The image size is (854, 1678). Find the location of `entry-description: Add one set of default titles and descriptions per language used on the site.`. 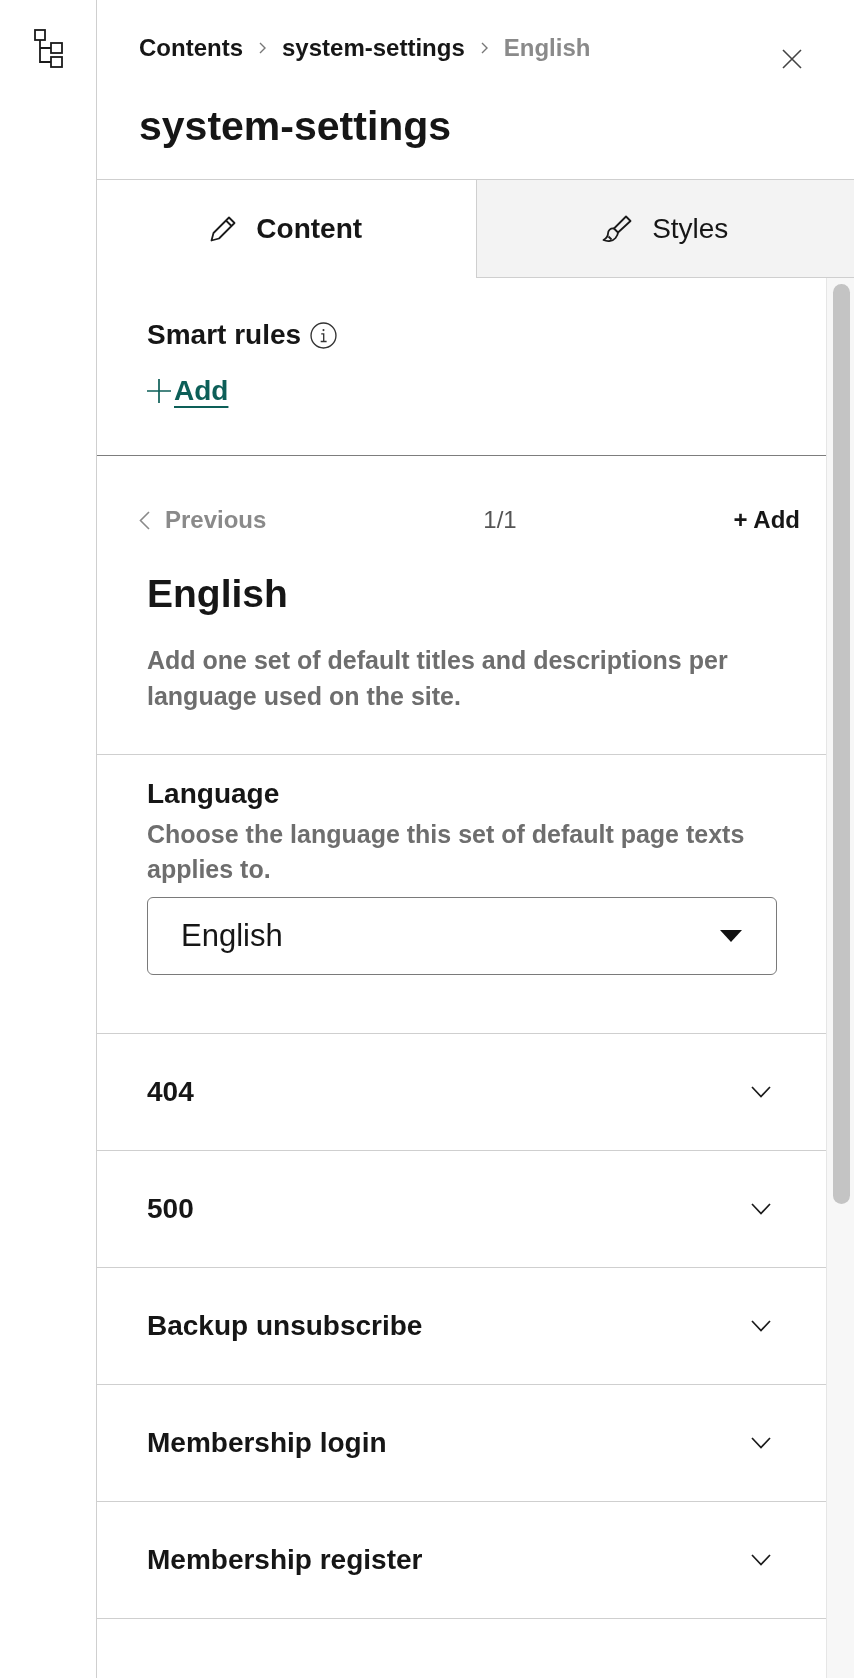

entry-description: Add one set of default titles and descriptions per language used on the site. is located at coordinates (438, 678).